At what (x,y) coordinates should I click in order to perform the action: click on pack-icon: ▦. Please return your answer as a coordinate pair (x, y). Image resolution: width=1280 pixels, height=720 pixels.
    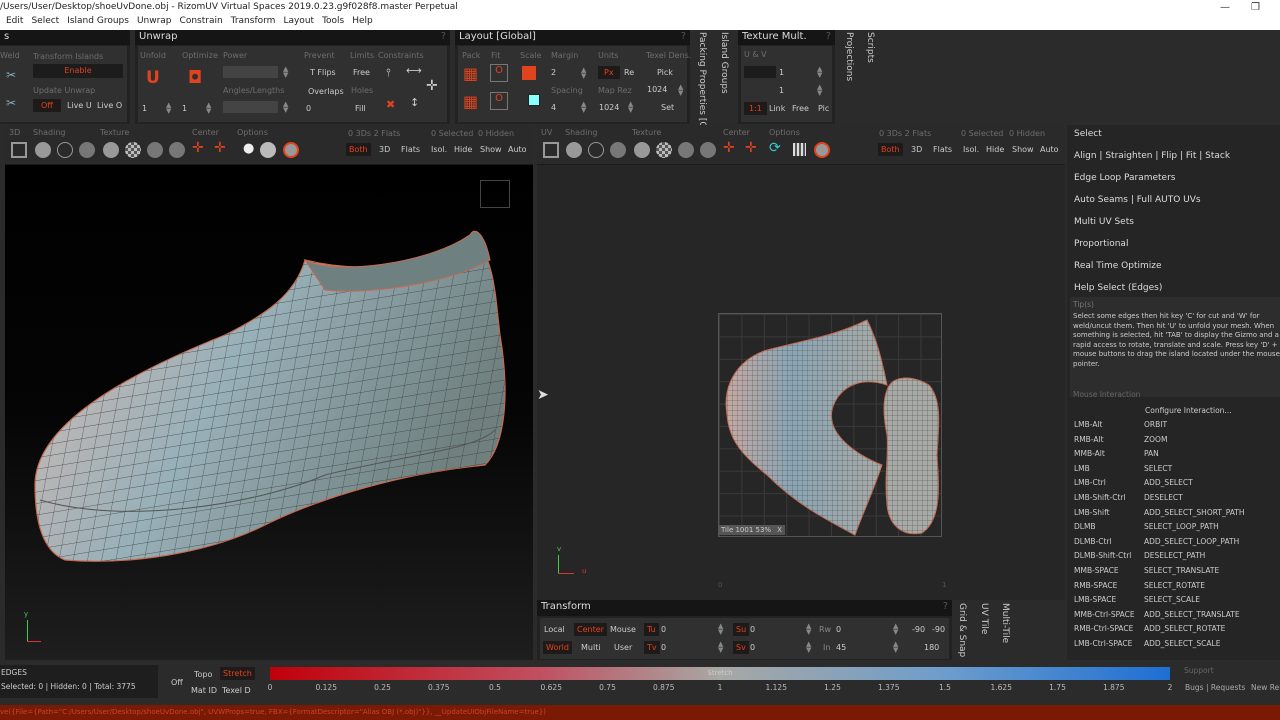
    Looking at the image, I should click on (470, 73).